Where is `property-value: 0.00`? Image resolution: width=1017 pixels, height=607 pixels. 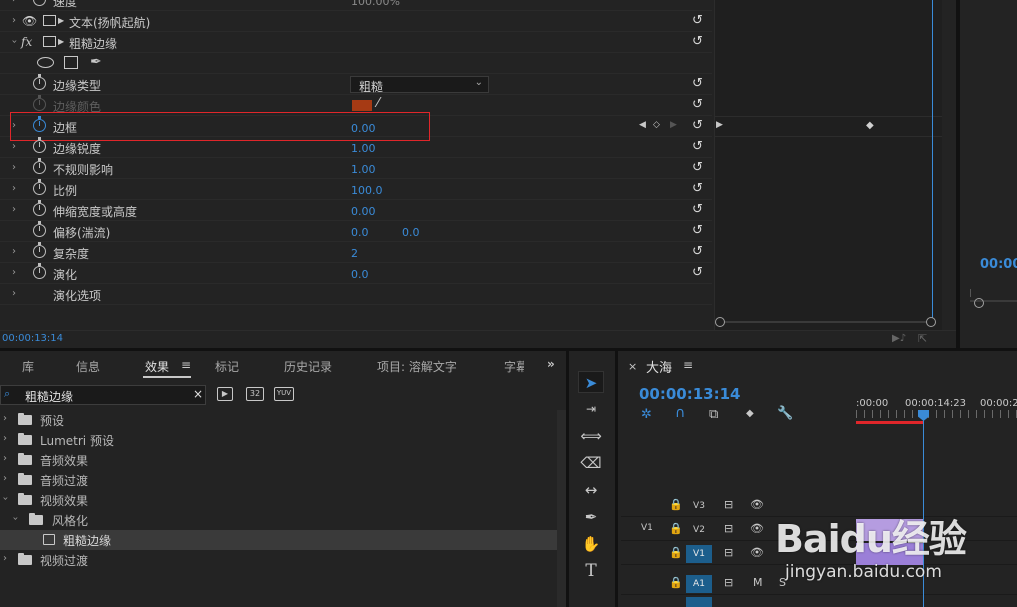
property-value: 0.00 is located at coordinates (363, 211).